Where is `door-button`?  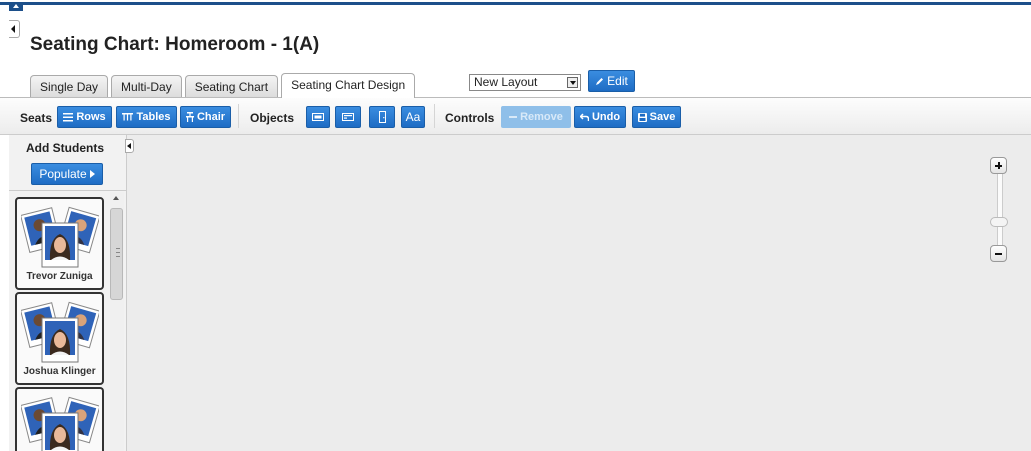 door-button is located at coordinates (382, 117).